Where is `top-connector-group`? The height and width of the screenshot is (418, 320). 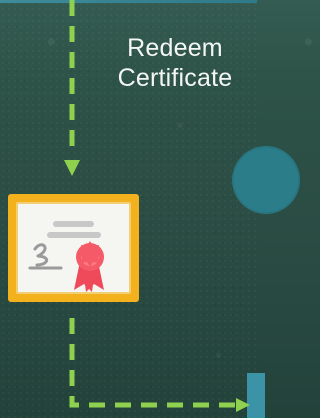
top-connector-group is located at coordinates (72, 88).